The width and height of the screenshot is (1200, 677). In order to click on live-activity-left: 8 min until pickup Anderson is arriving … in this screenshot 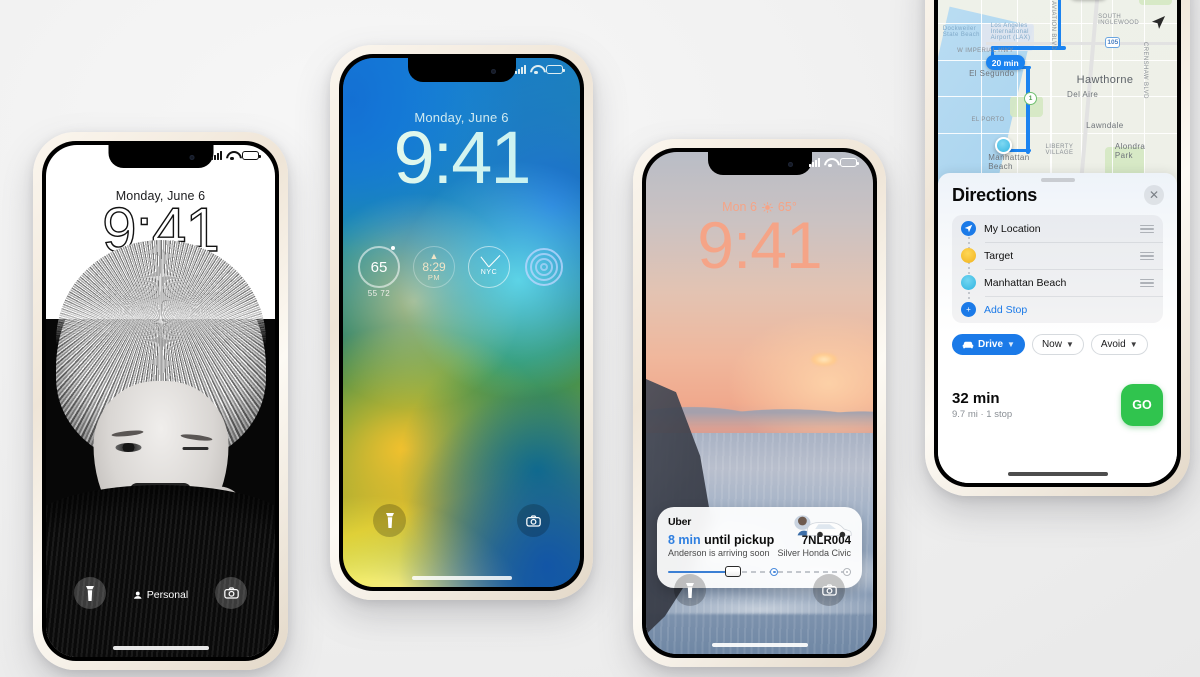, I will do `click(721, 545)`.